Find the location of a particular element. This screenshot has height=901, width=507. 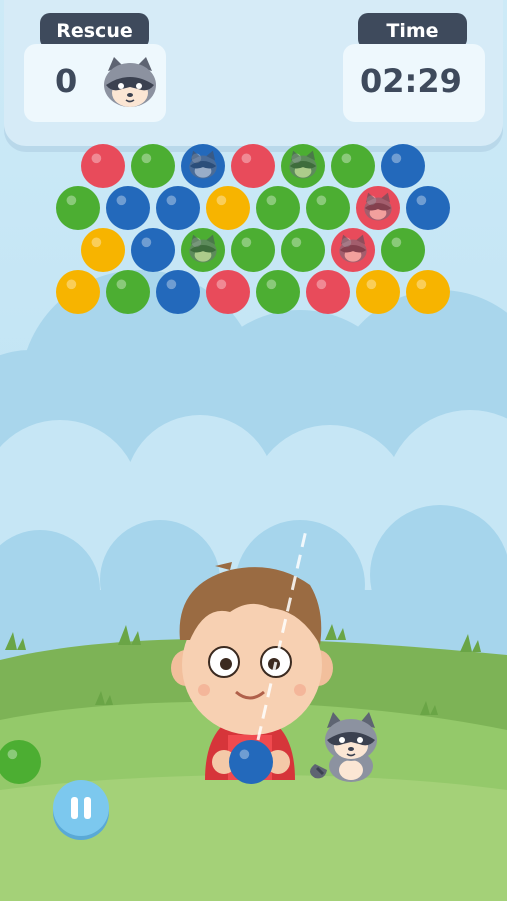

pause-button is located at coordinates (81, 808).